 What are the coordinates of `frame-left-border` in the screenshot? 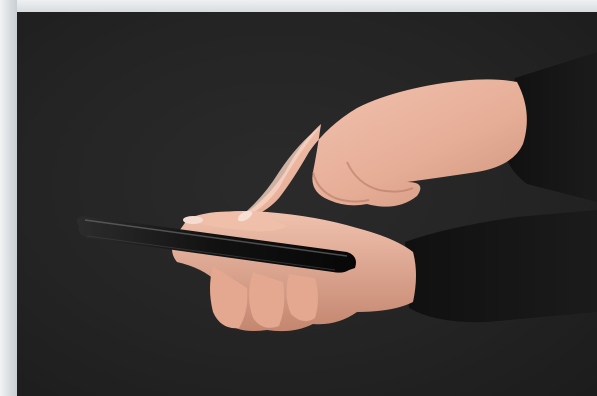 It's located at (8, 198).